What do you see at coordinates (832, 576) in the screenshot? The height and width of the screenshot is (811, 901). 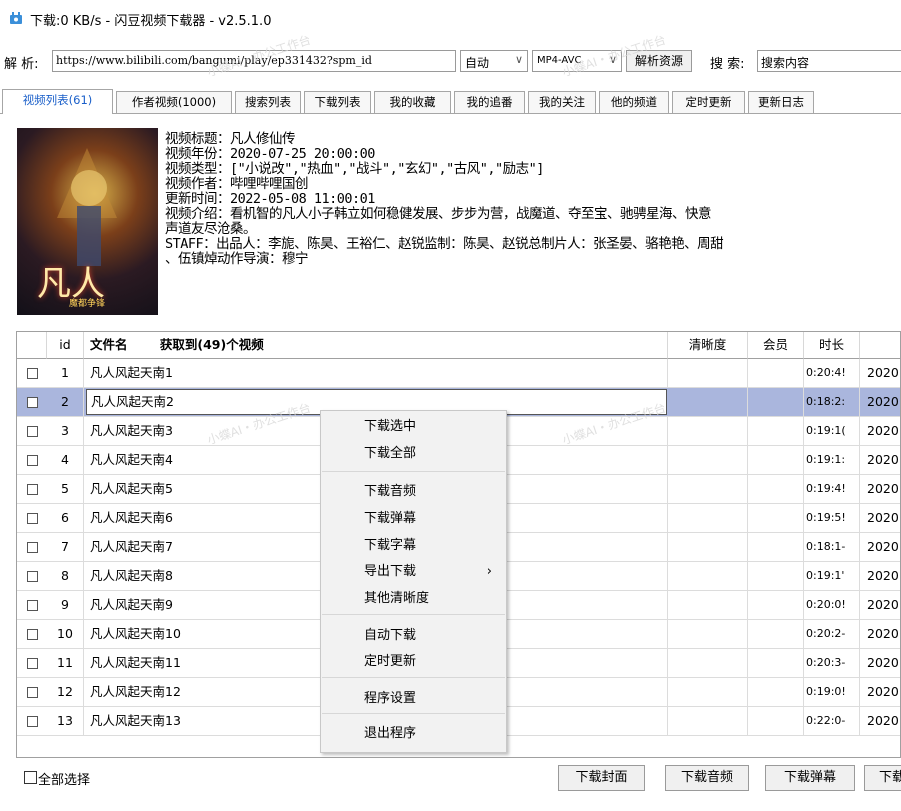 I see `row-duration: 0:19:1'` at bounding box center [832, 576].